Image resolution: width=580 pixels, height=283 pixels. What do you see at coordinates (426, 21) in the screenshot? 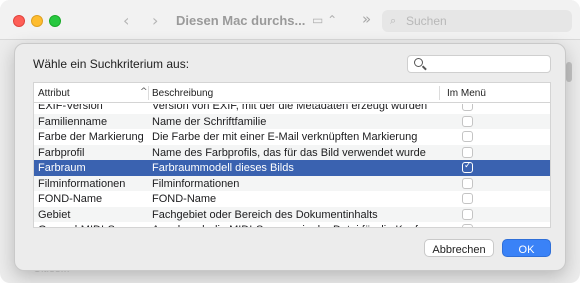
I see `toolbar-search-placeholder: Suchen` at bounding box center [426, 21].